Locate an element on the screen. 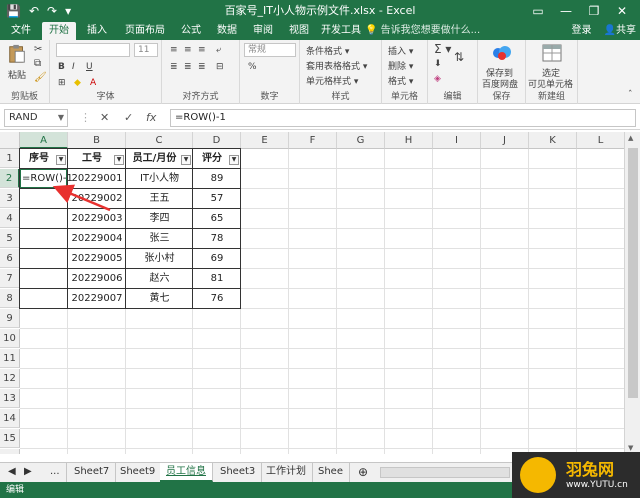  font-color-icon: A is located at coordinates (93, 83).